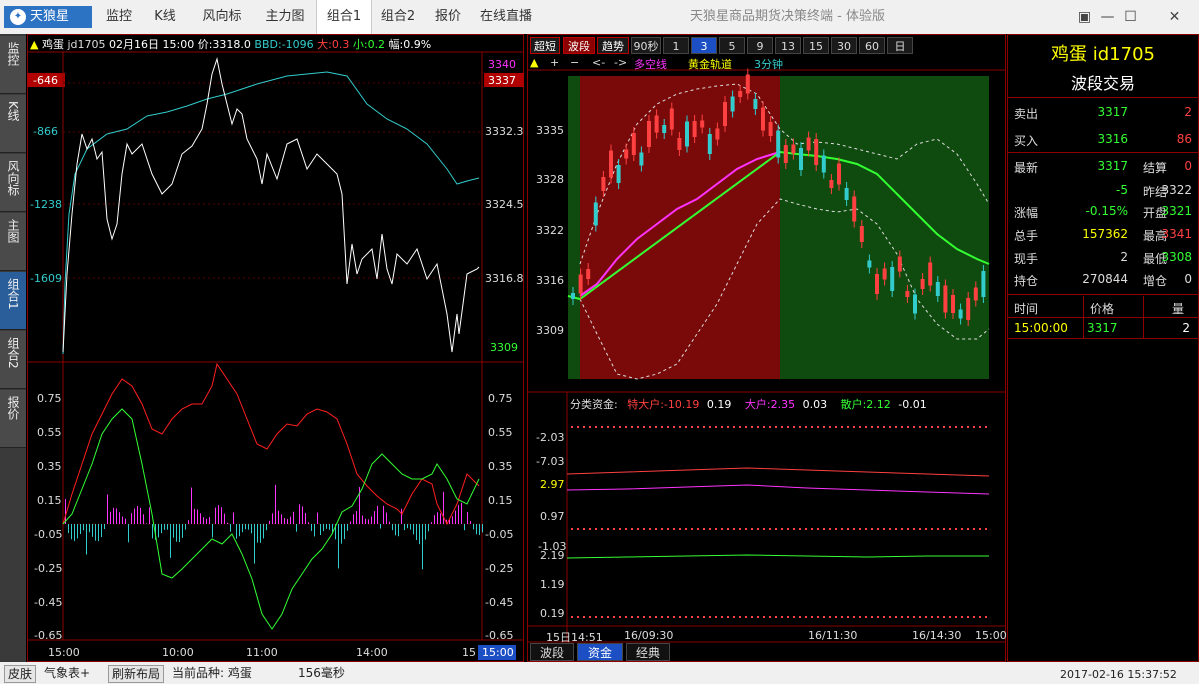 The width and height of the screenshot is (1199, 684). What do you see at coordinates (552, 613) in the screenshot?
I see `fund-axis-label: 0.19` at bounding box center [552, 613].